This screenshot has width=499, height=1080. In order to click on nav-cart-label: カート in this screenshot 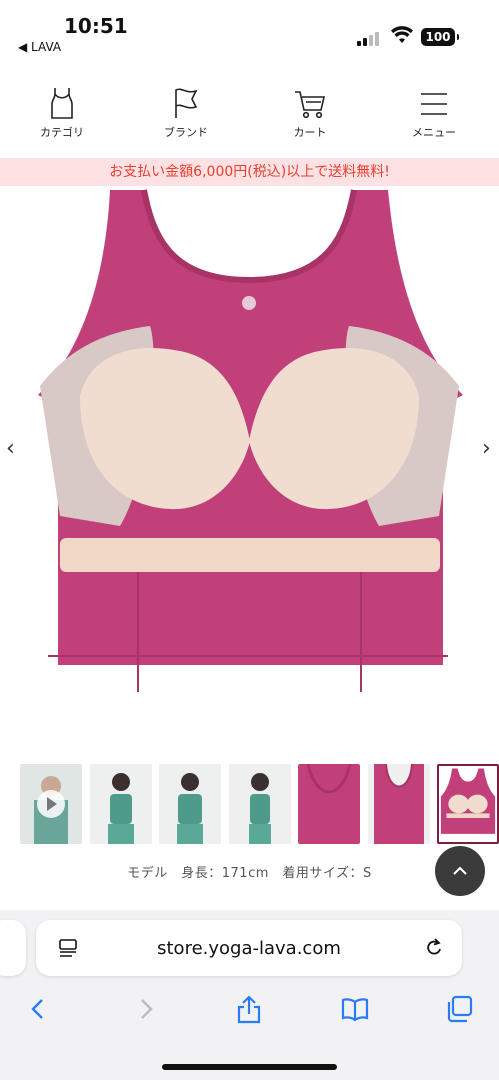, I will do `click(310, 132)`.